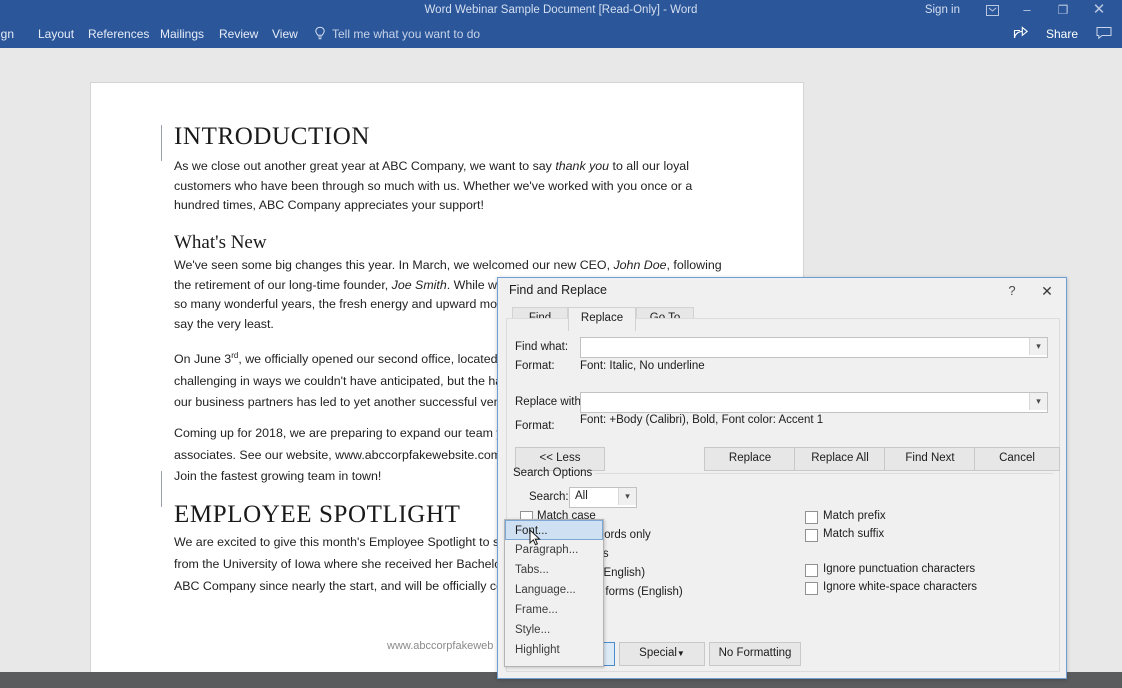 Image resolution: width=1122 pixels, height=688 pixels. Describe the element at coordinates (118, 34) in the screenshot. I see `tab-references: References` at that location.